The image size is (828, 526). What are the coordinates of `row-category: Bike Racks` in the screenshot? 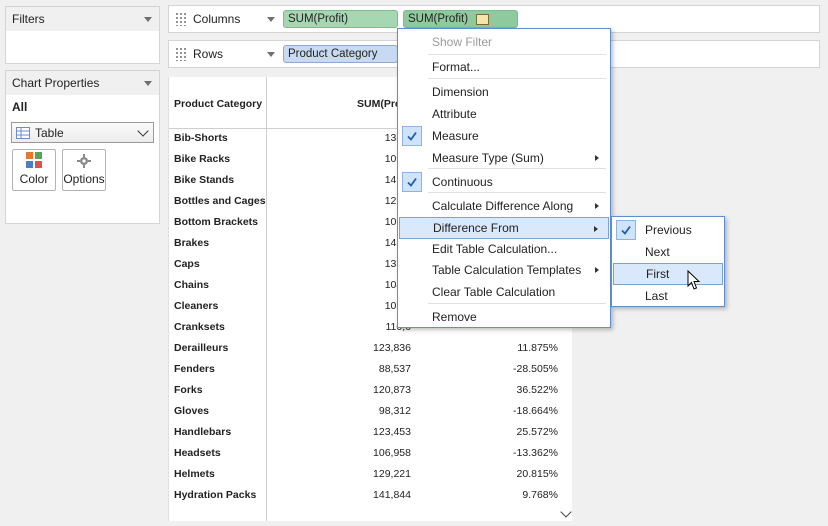 It's located at (202, 159).